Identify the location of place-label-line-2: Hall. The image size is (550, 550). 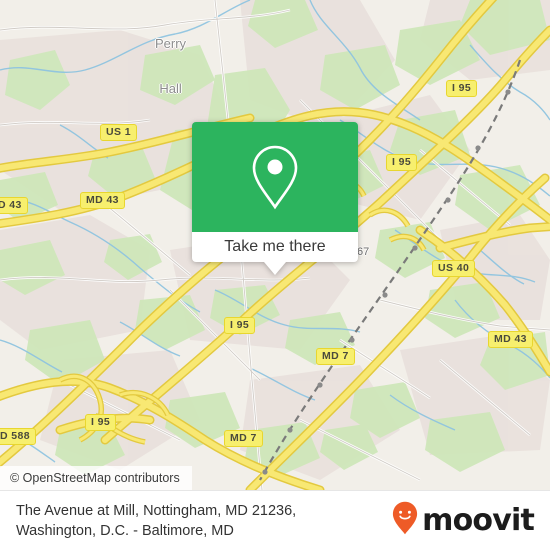
(170, 88).